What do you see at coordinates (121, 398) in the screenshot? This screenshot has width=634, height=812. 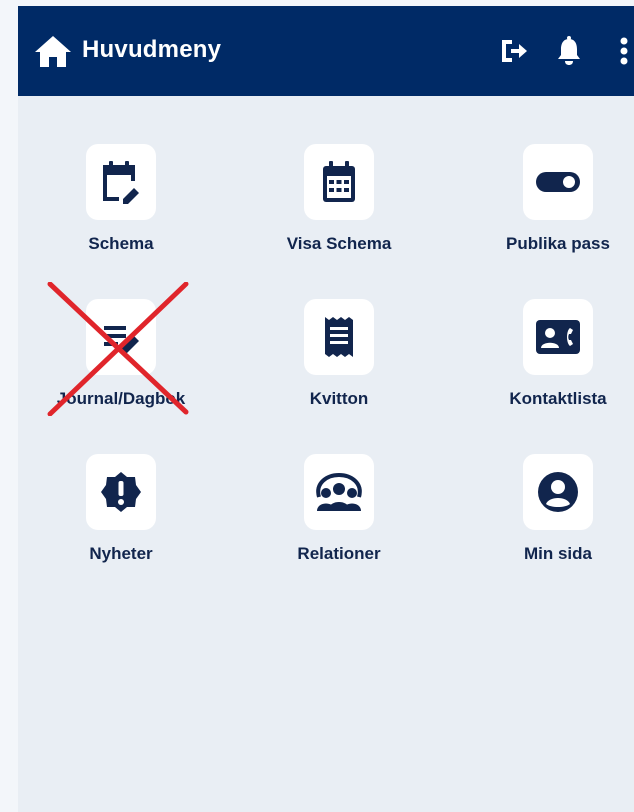 I see `menu-item-label: Journal/Dagbok` at bounding box center [121, 398].